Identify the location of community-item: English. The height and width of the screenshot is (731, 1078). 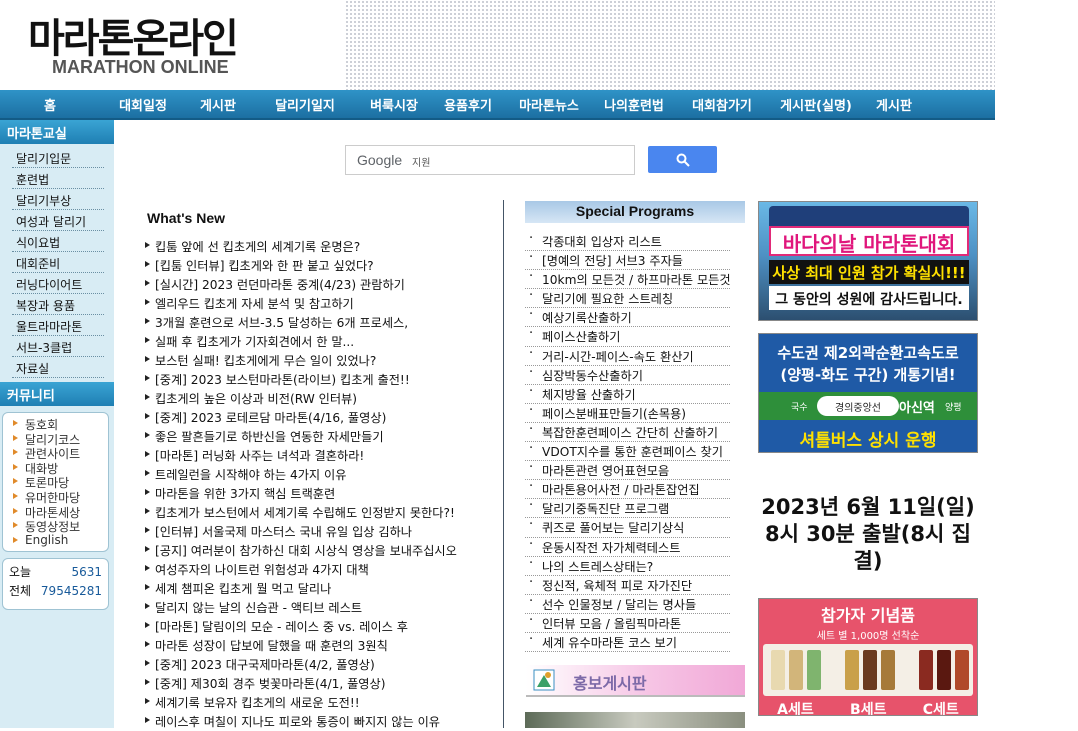
(55, 540).